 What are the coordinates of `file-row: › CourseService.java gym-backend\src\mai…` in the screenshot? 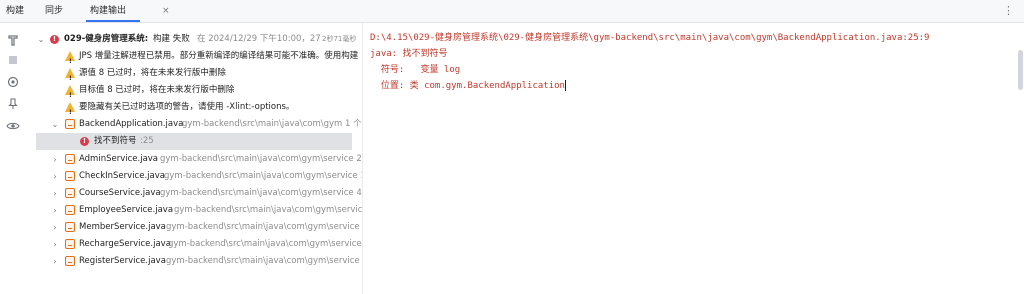 It's located at (197, 193).